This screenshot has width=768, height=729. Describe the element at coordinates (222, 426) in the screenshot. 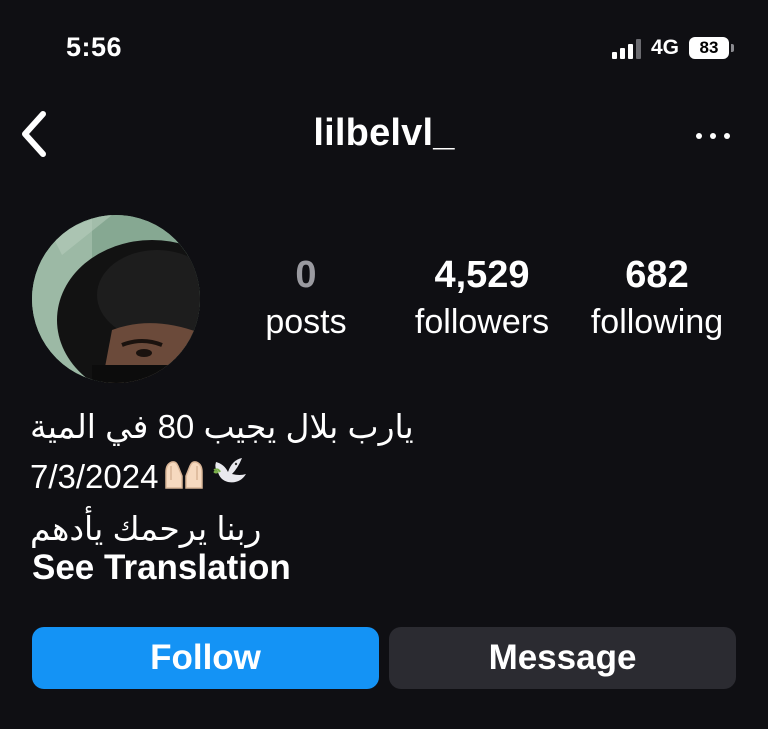

I see `bio-line-1: يارب بلال يجيب 80 في المية` at that location.